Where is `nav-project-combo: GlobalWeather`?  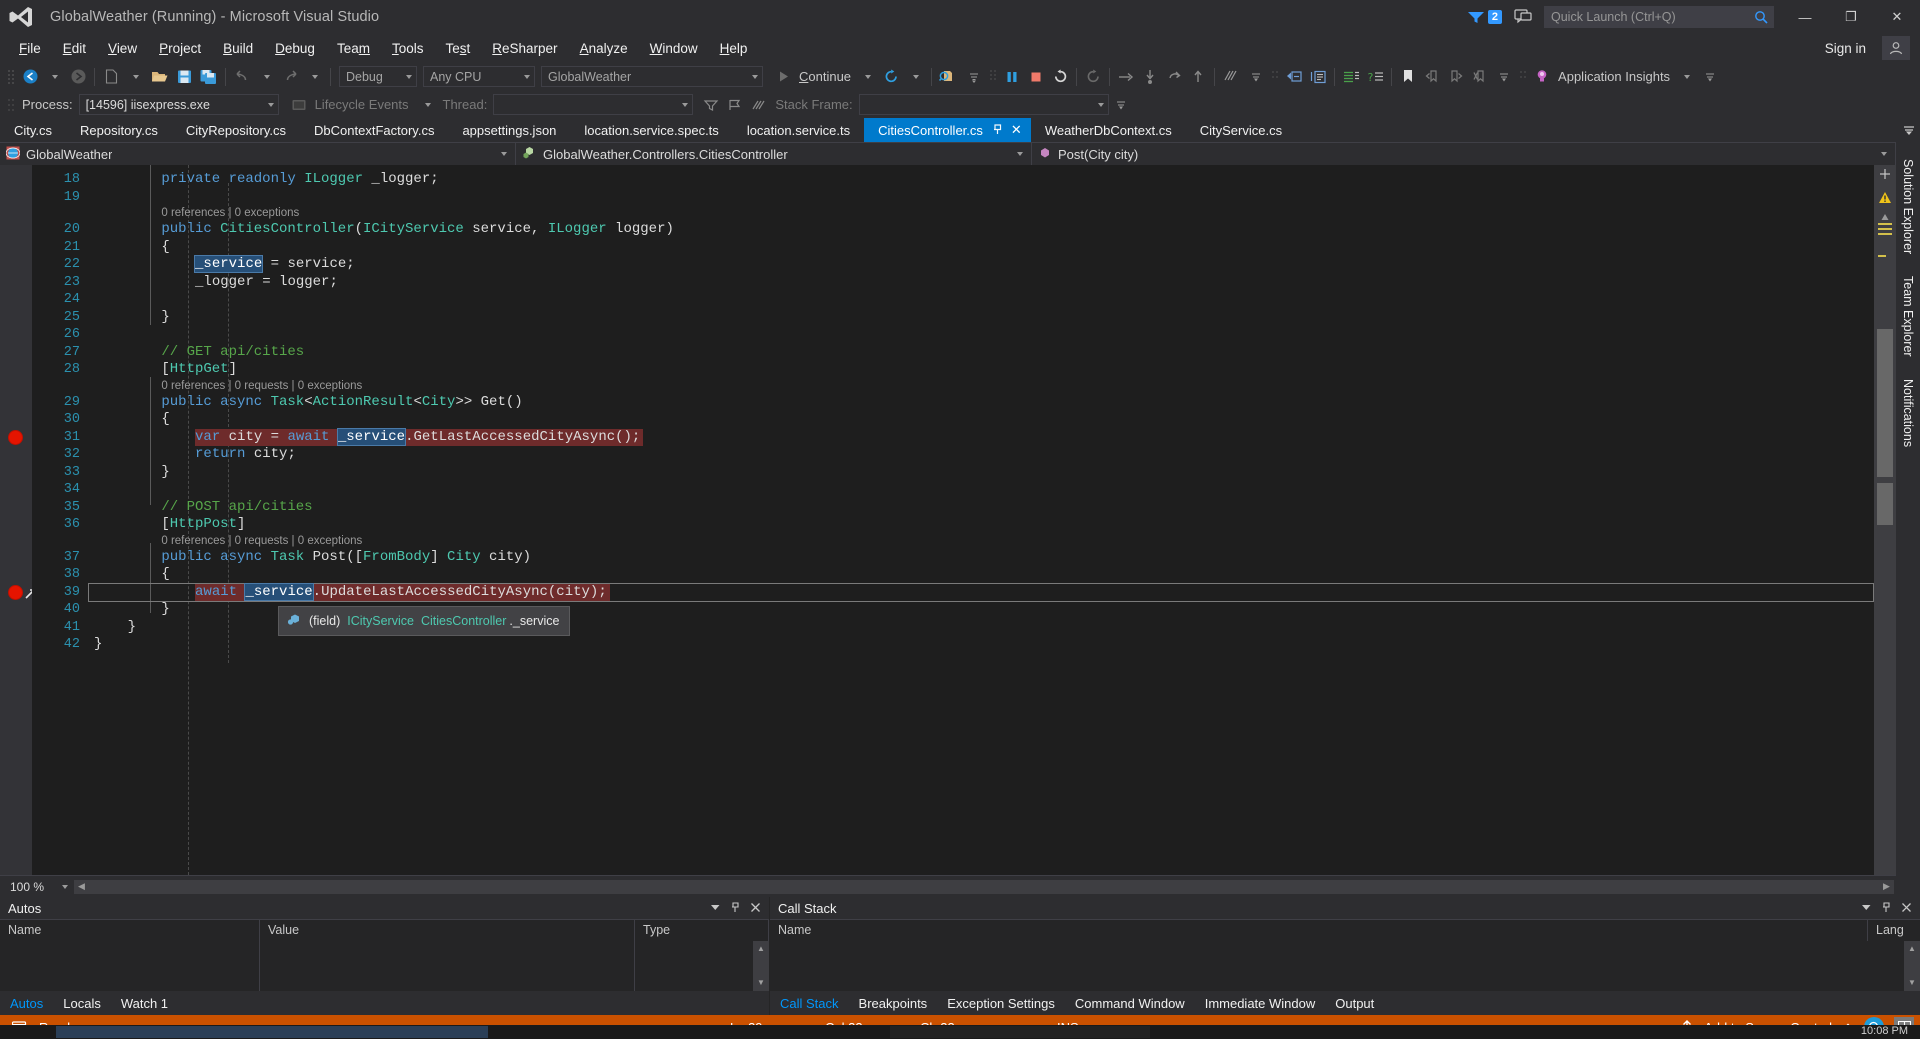
nav-project-combo: GlobalWeather is located at coordinates (258, 154).